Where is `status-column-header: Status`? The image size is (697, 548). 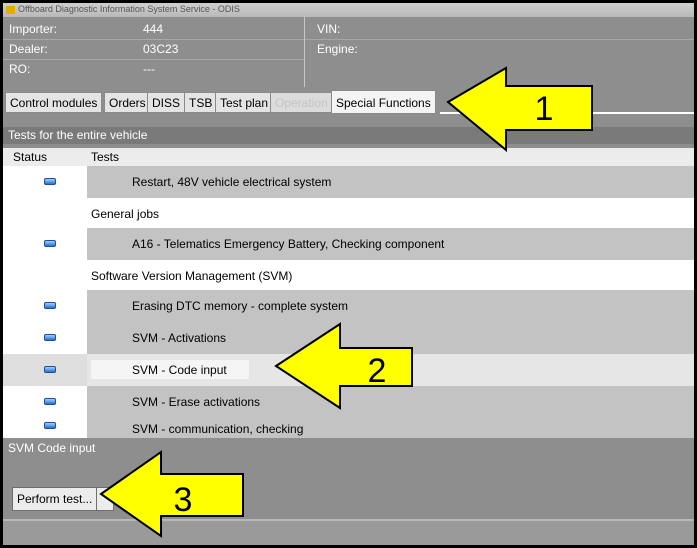
status-column-header: Status is located at coordinates (30, 157).